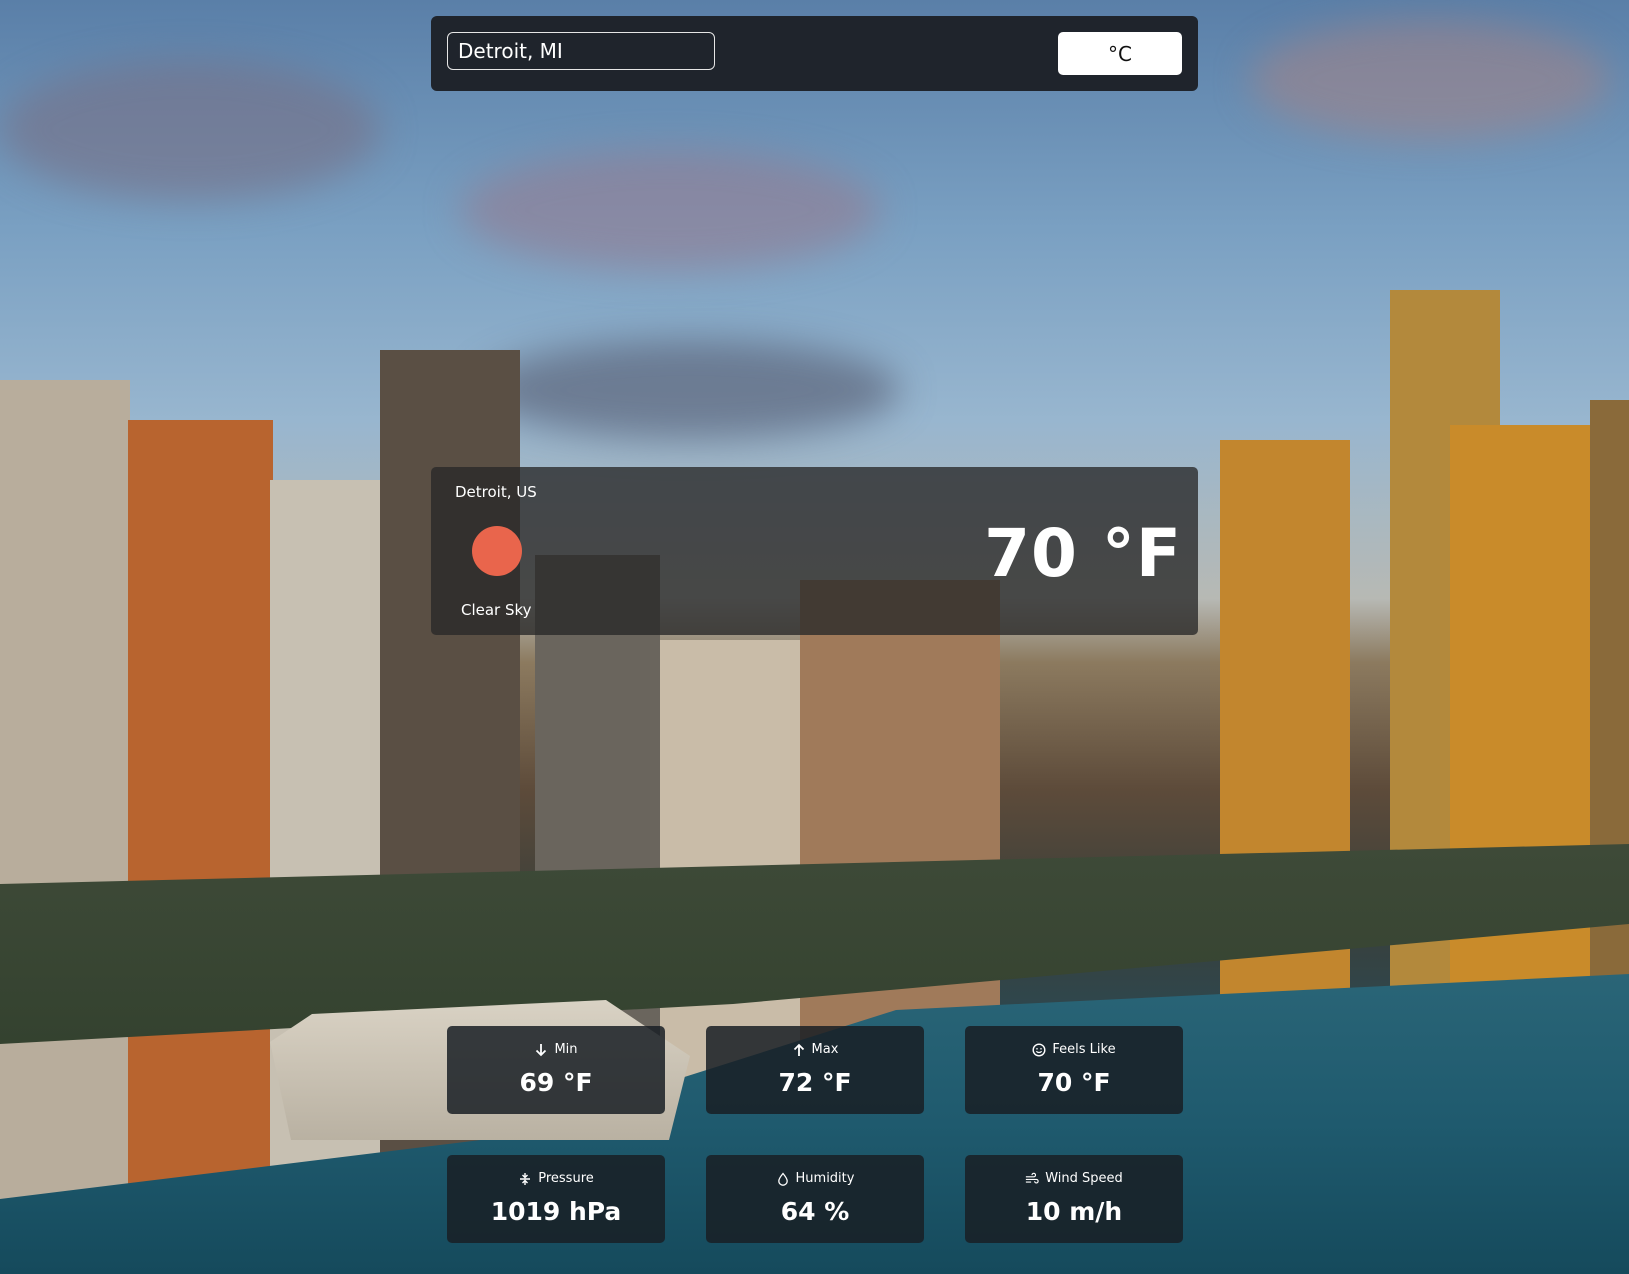 The image size is (1629, 1274). I want to click on stat-label: Pressure, so click(566, 1178).